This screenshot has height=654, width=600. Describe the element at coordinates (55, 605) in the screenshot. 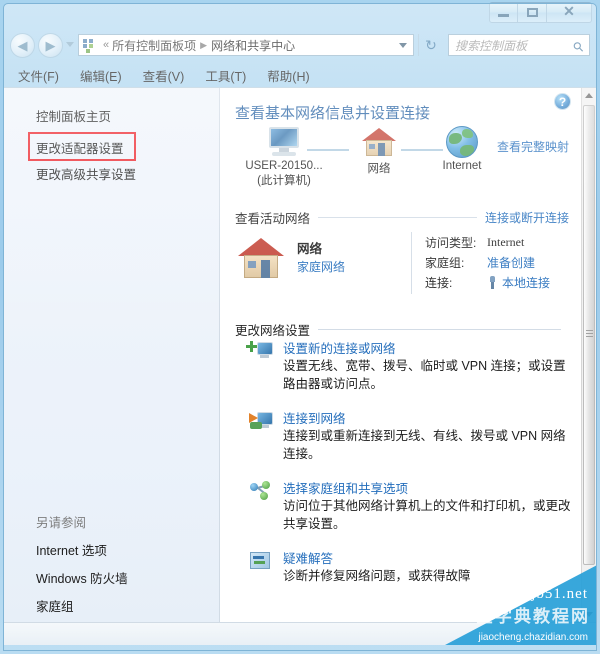

I see `sidebar-item-homegroup: 家庭组` at that location.